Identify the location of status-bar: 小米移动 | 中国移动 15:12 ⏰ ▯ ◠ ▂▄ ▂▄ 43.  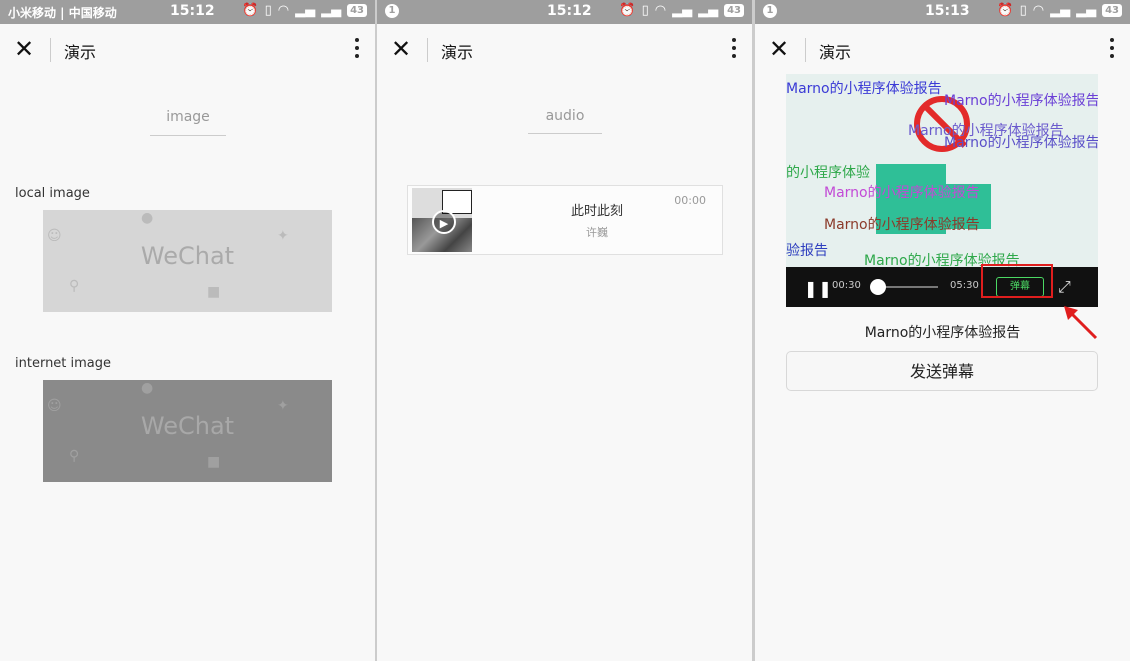
(187, 12).